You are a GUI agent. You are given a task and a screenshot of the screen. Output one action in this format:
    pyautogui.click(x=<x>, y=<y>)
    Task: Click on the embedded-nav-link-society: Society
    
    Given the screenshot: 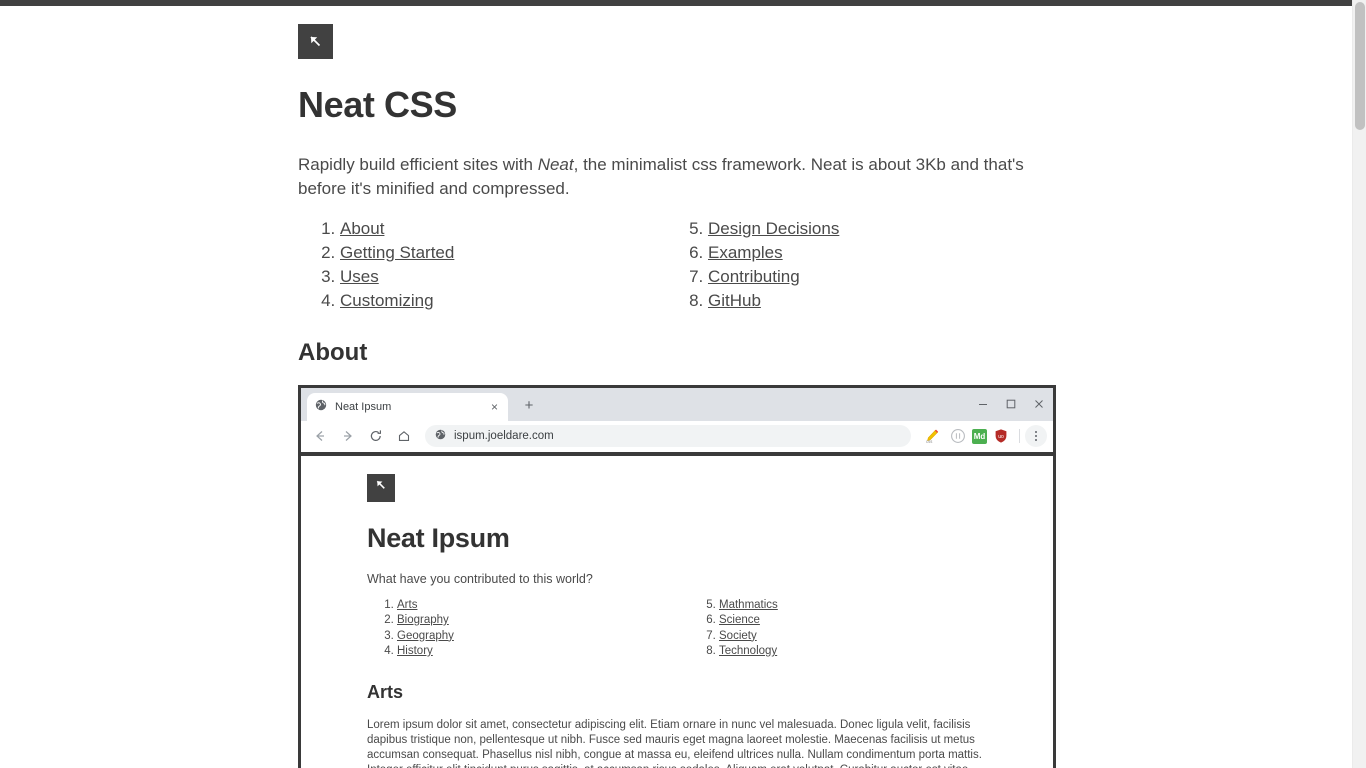 What is the action you would take?
    pyautogui.click(x=738, y=636)
    